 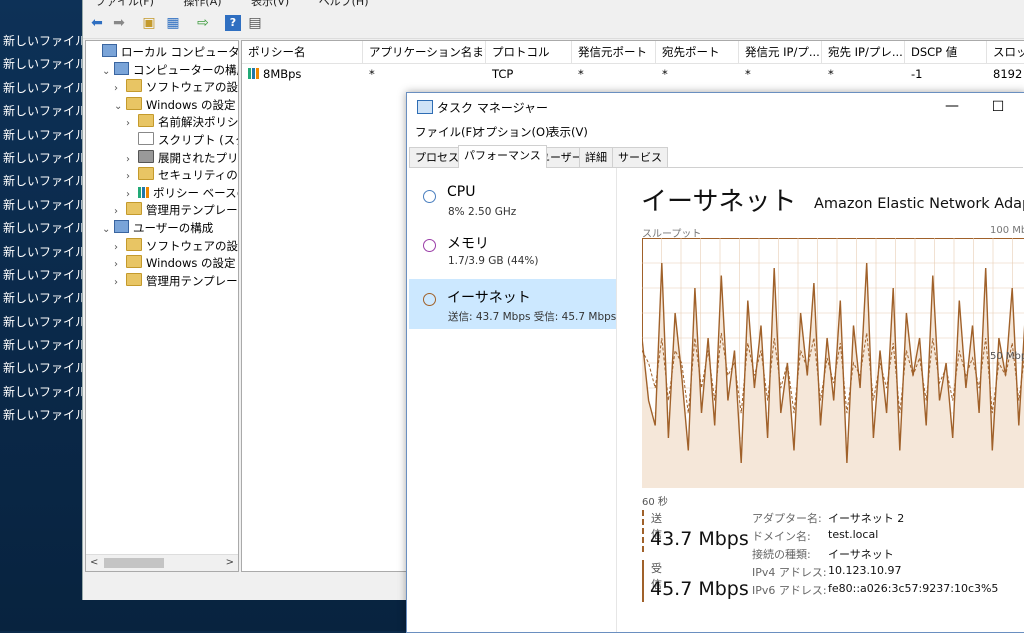 I want to click on tree-node: ⌄Windows の設定, so click(x=175, y=105).